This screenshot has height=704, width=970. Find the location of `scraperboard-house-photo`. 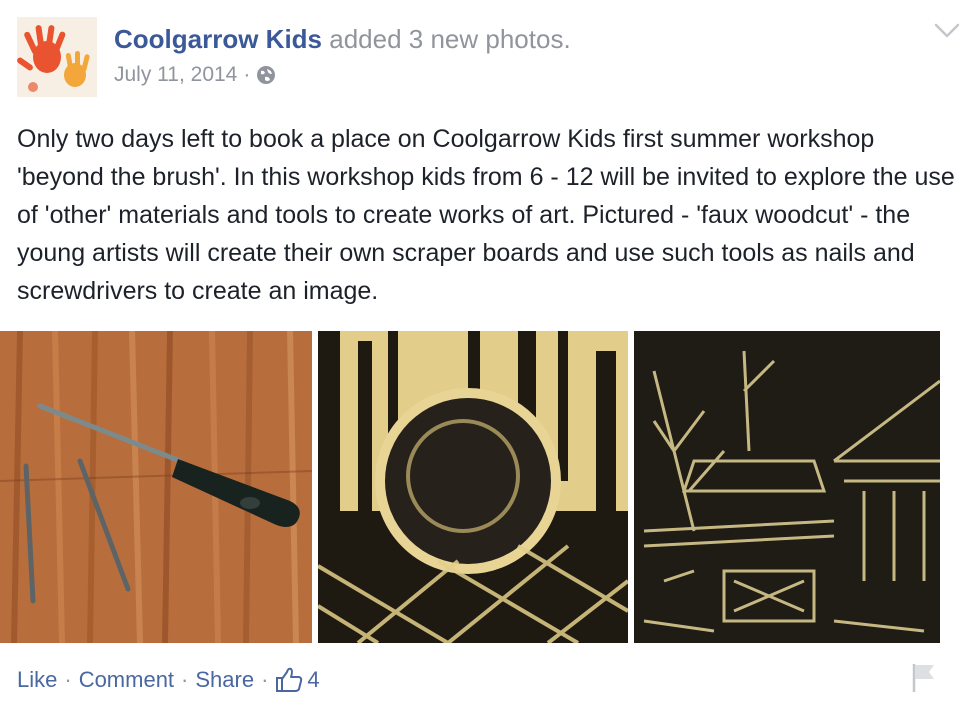

scraperboard-house-photo is located at coordinates (787, 487).